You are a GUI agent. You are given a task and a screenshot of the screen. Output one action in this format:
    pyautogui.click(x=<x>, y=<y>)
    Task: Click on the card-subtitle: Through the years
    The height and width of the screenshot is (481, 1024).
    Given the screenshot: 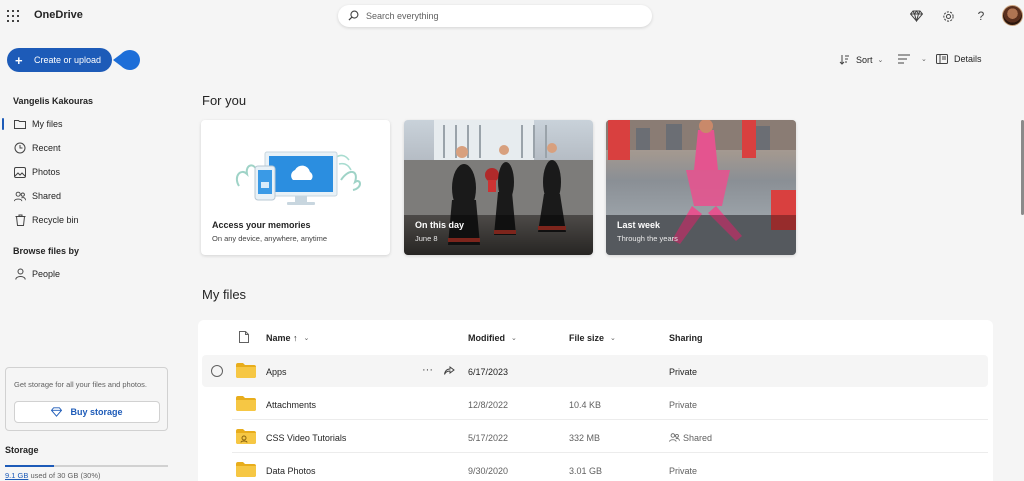 What is the action you would take?
    pyautogui.click(x=647, y=238)
    